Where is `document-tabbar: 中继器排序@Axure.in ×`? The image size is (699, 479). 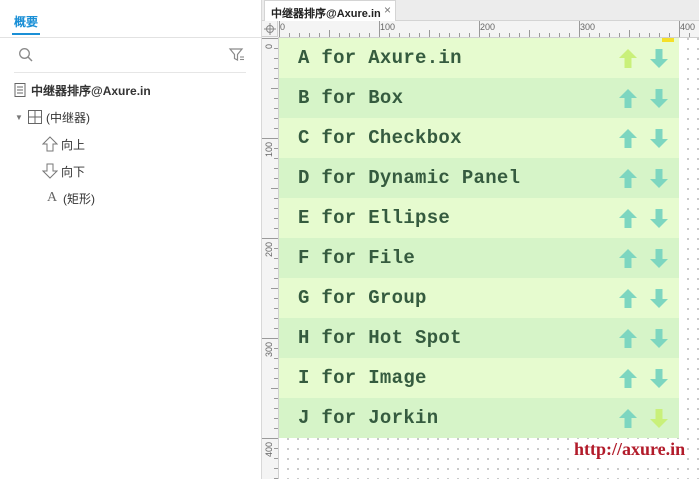
document-tabbar: 中继器排序@Axure.in × is located at coordinates (480, 10).